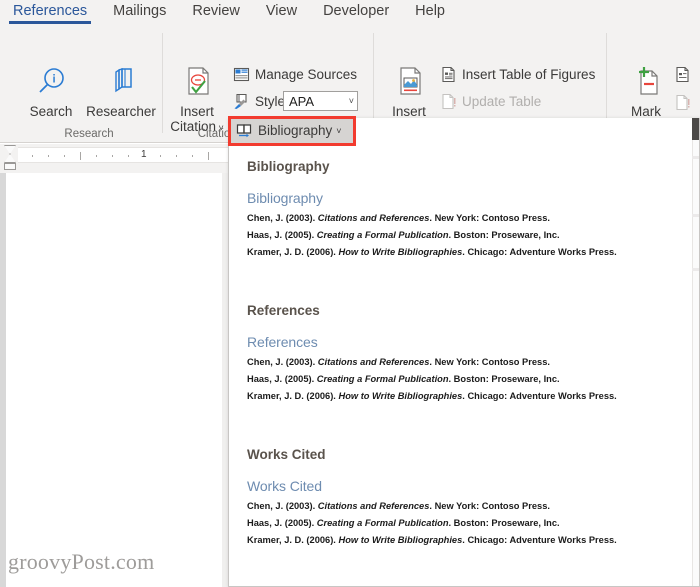 Image resolution: width=700 pixels, height=587 pixels. Describe the element at coordinates (284, 486) in the screenshot. I see `preview-heading: Works Cited` at that location.